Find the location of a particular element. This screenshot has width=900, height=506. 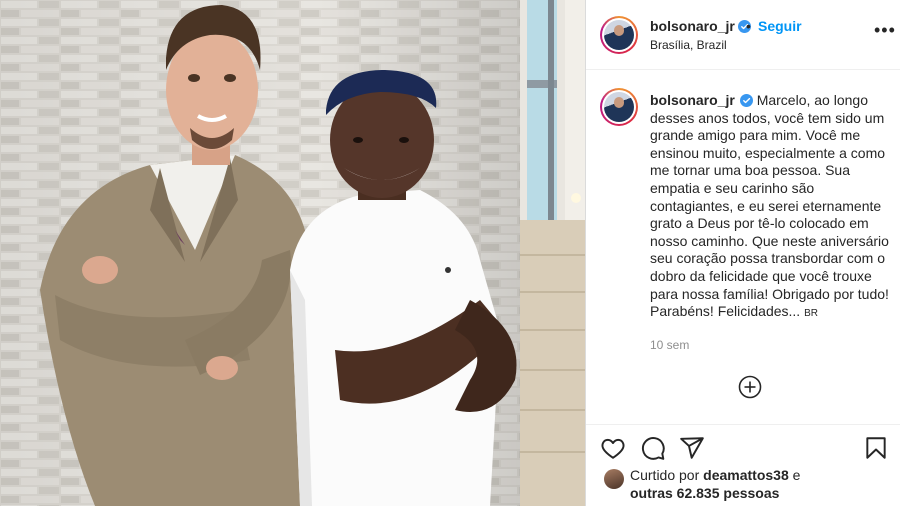

heart-icon is located at coordinates (613, 448).